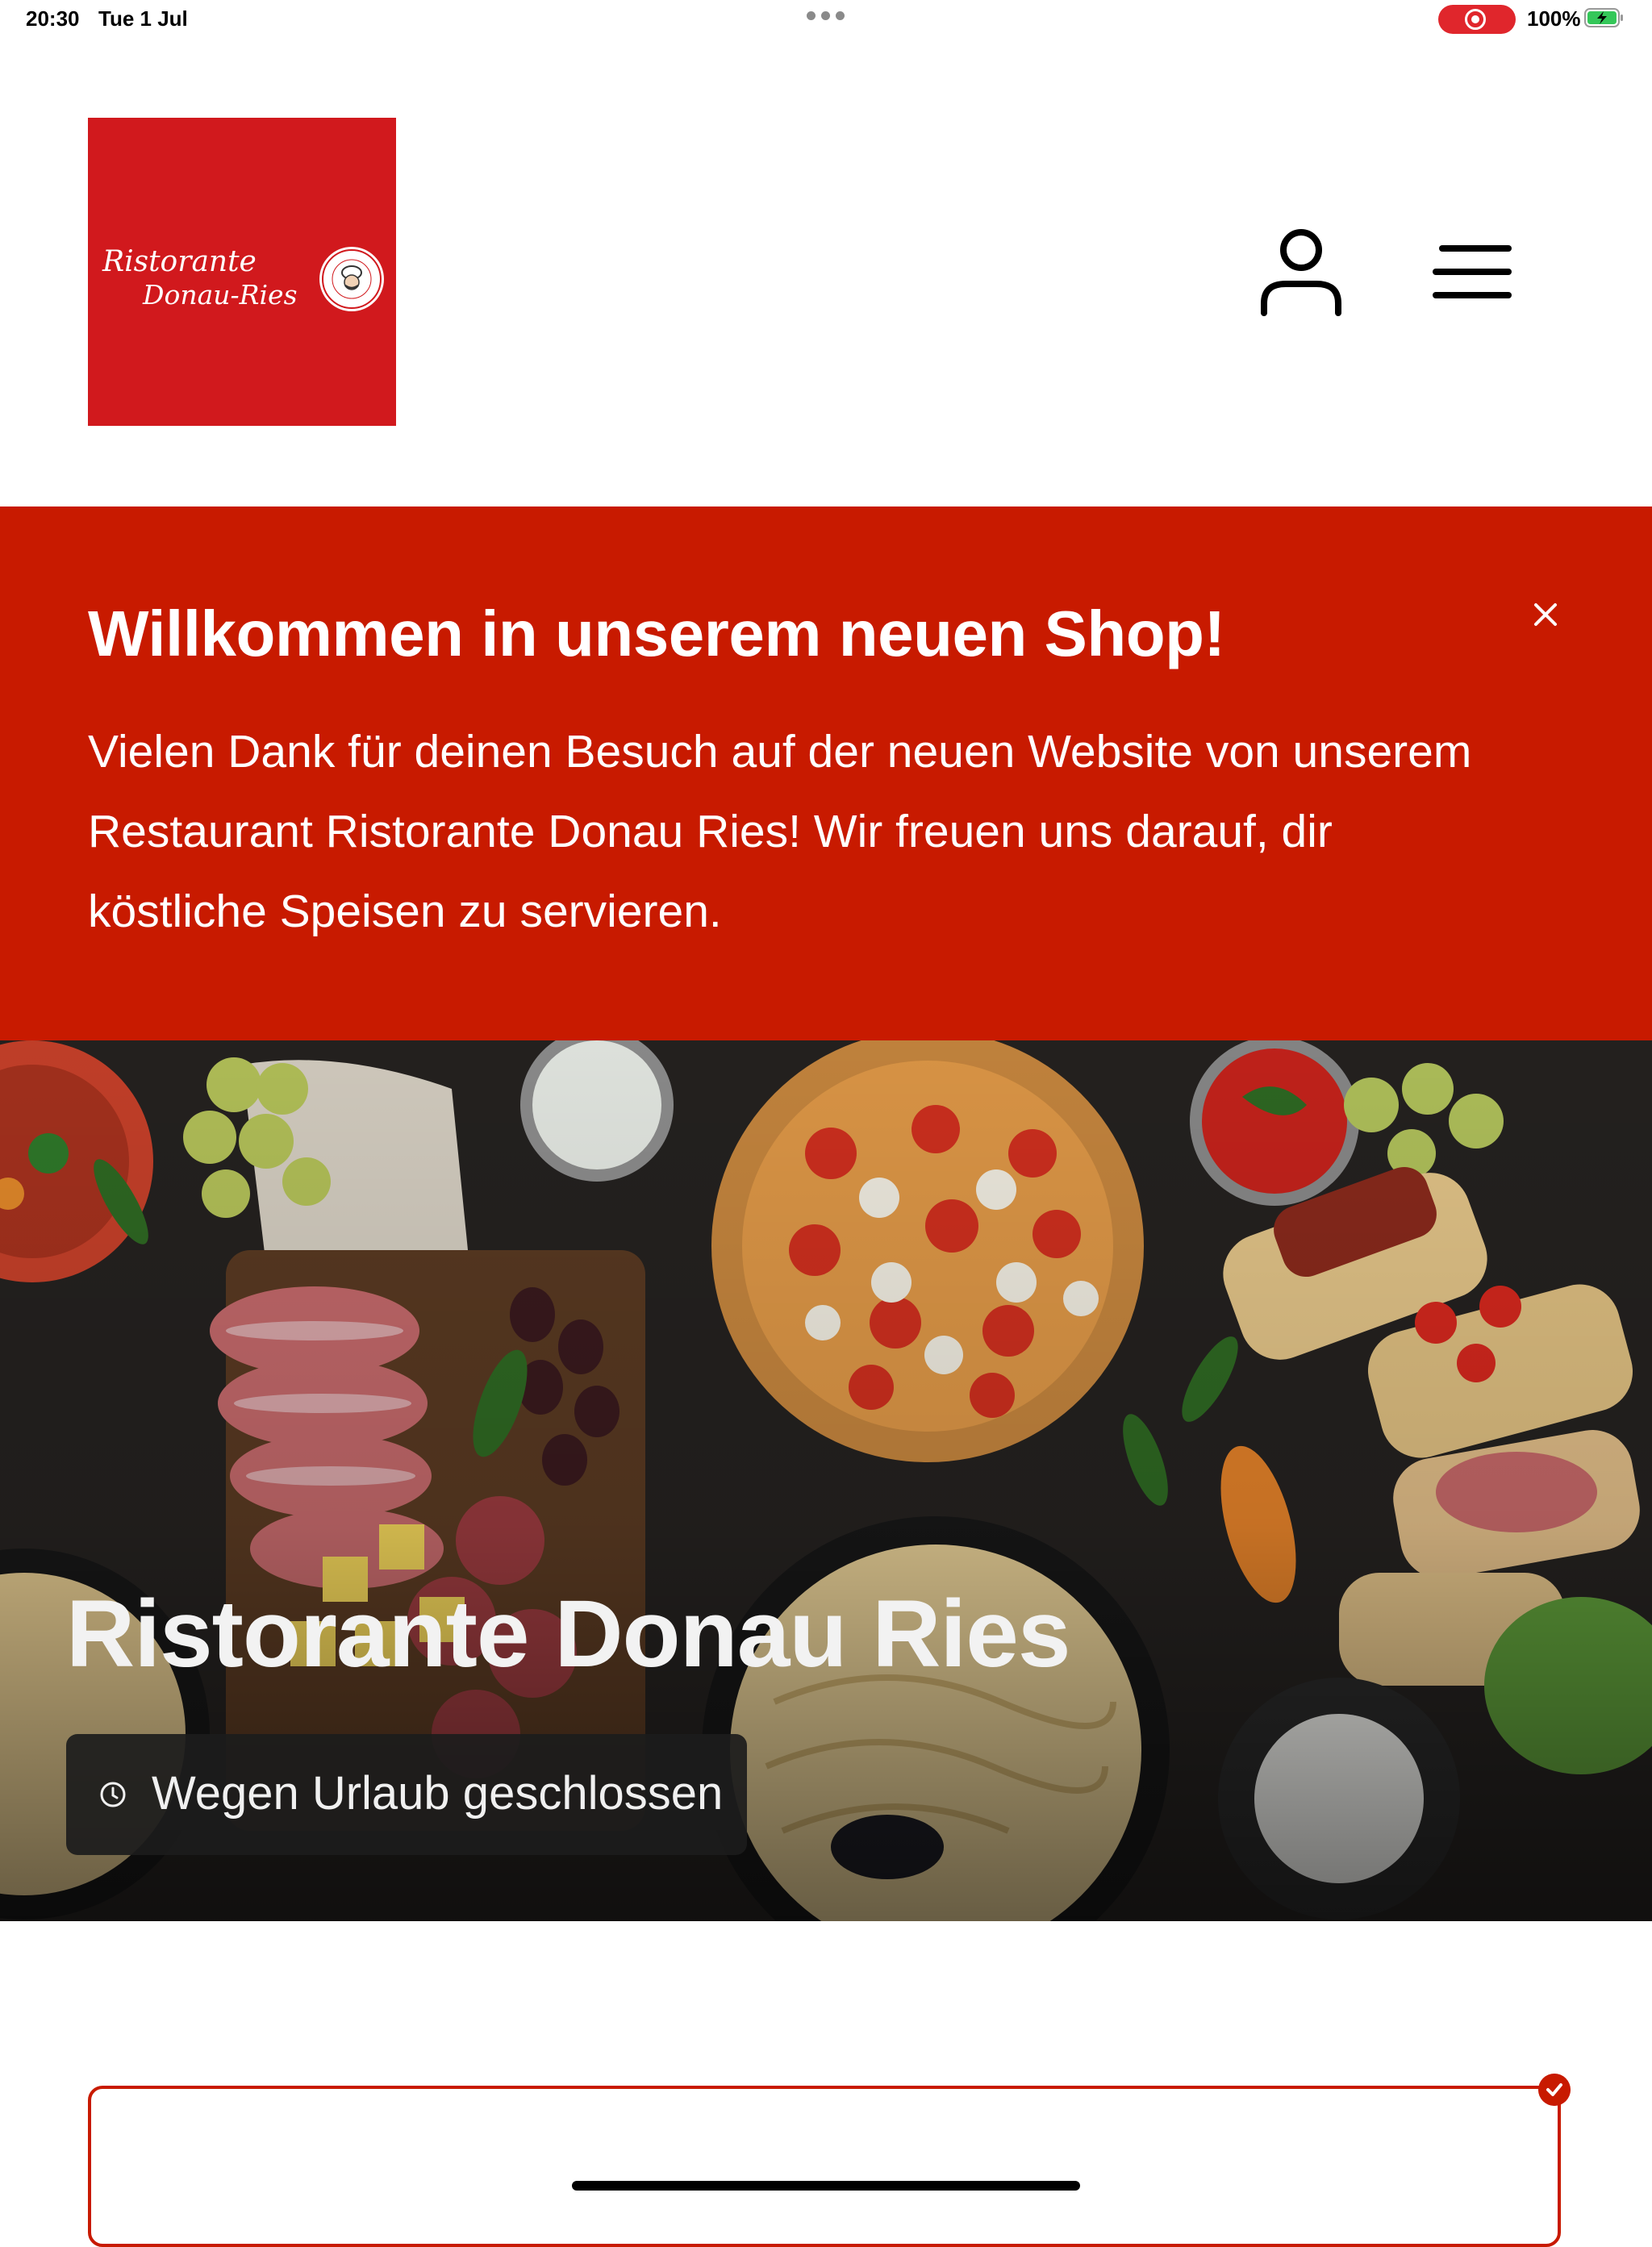 Image resolution: width=1652 pixels, height=2247 pixels. I want to click on chef-seal-icon, so click(351, 279).